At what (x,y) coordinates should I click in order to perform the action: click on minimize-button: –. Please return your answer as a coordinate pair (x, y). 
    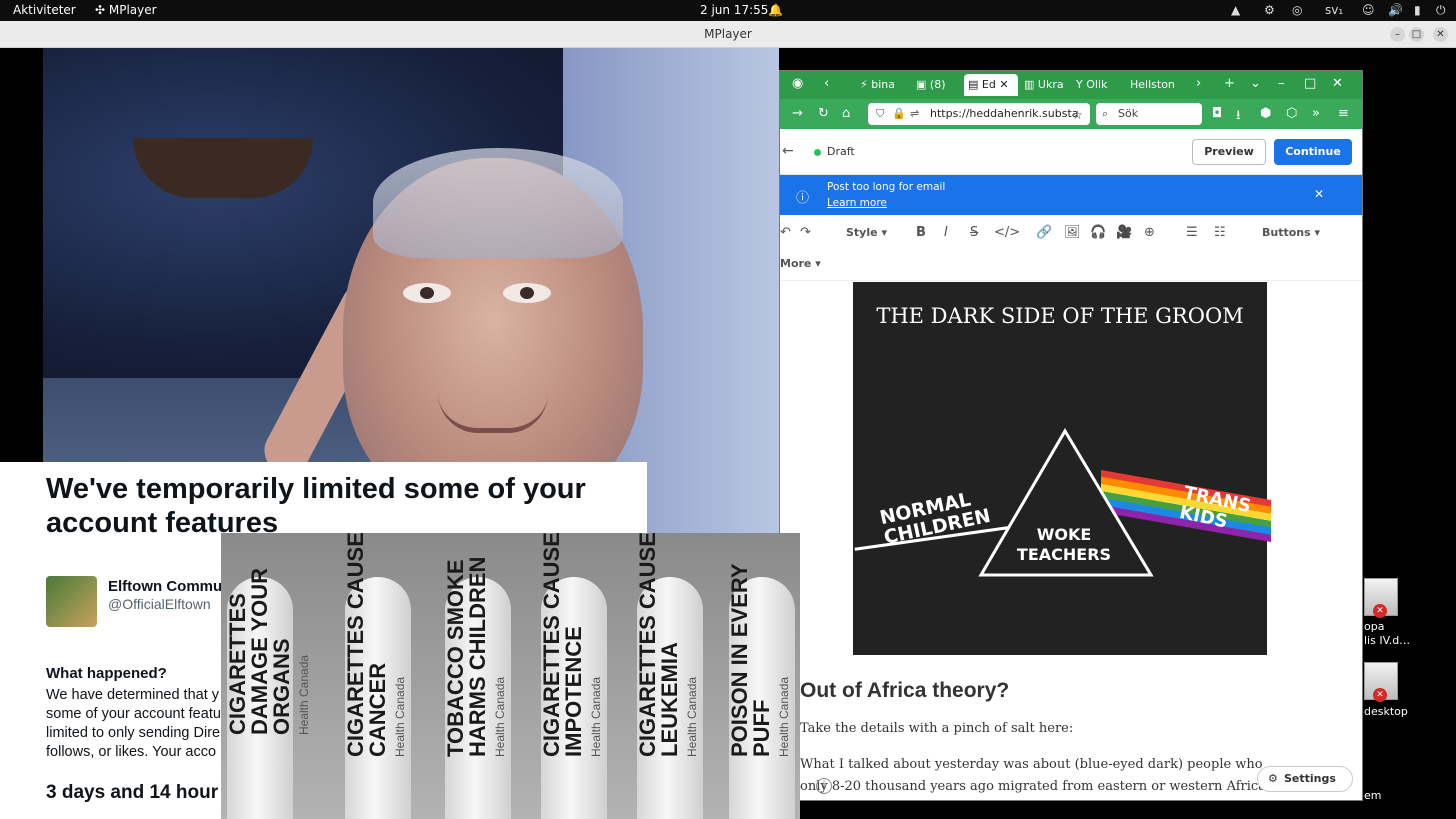
    Looking at the image, I should click on (1397, 34).